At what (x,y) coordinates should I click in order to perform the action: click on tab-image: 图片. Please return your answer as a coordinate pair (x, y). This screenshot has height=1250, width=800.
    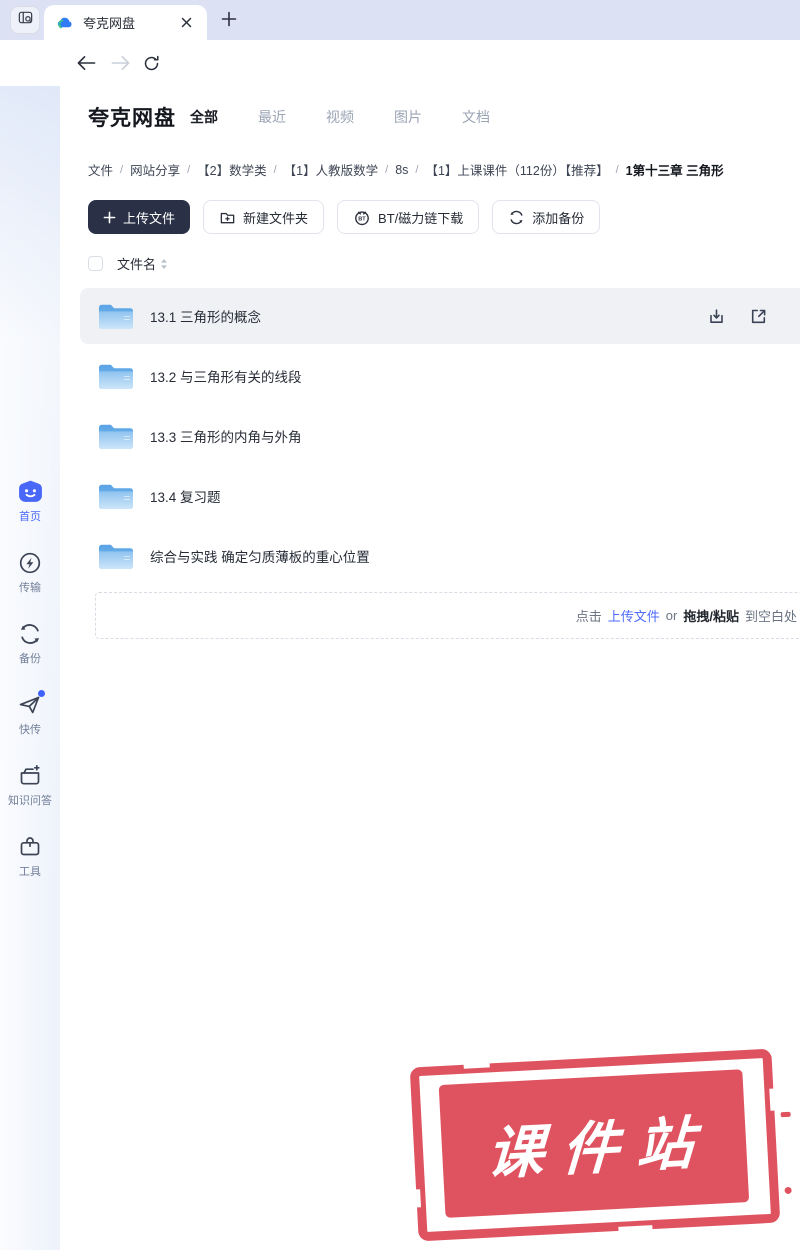
    Looking at the image, I should click on (408, 117).